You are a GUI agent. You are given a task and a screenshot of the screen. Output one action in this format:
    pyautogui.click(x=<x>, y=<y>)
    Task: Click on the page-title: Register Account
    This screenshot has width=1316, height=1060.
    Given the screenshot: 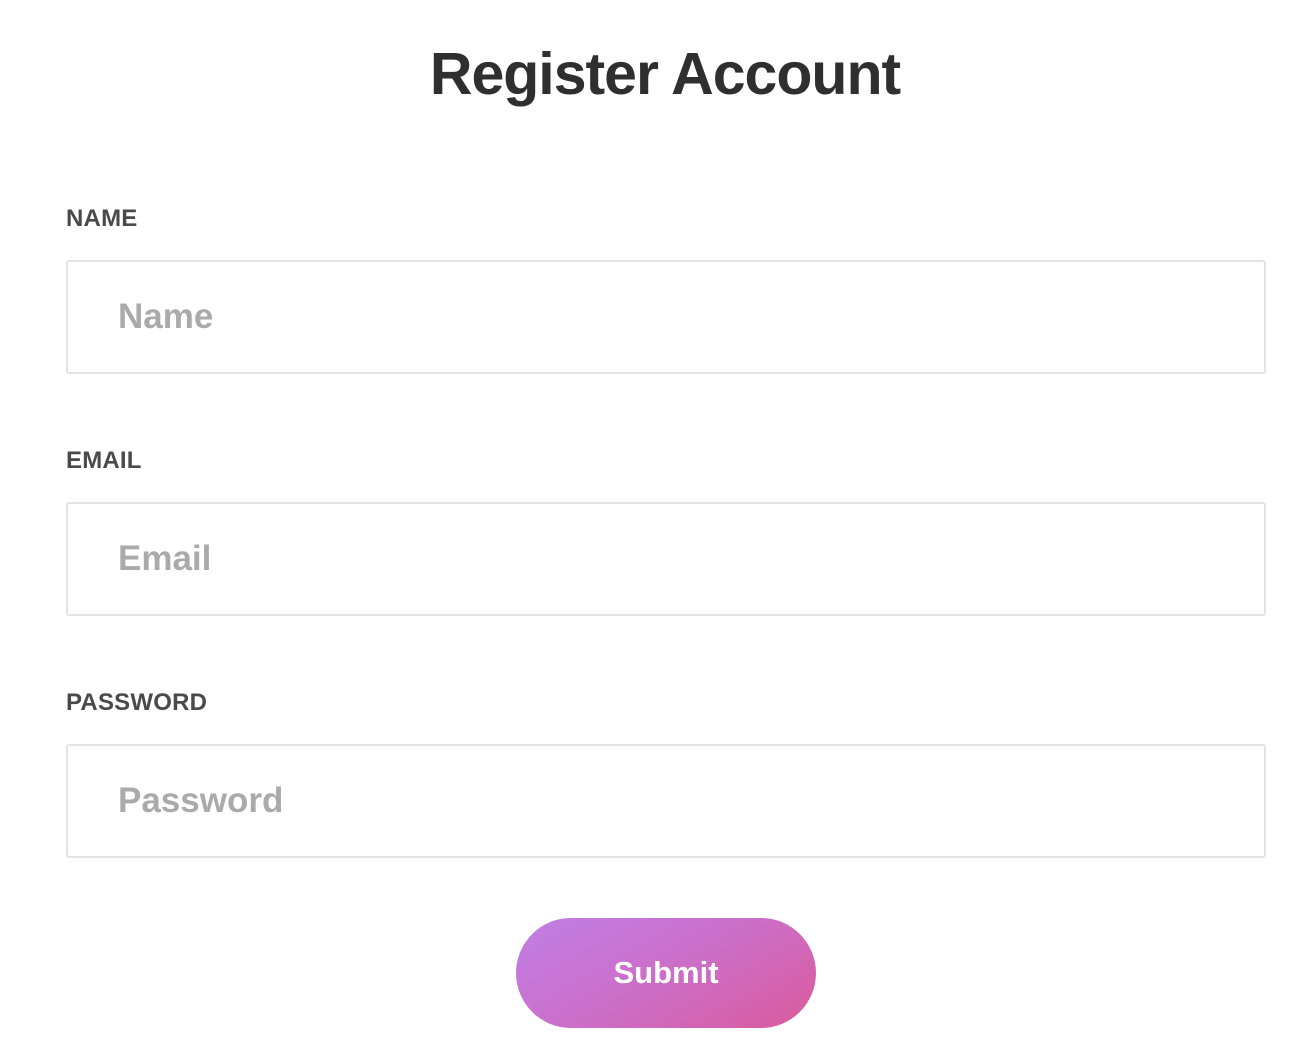 What is the action you would take?
    pyautogui.click(x=665, y=74)
    